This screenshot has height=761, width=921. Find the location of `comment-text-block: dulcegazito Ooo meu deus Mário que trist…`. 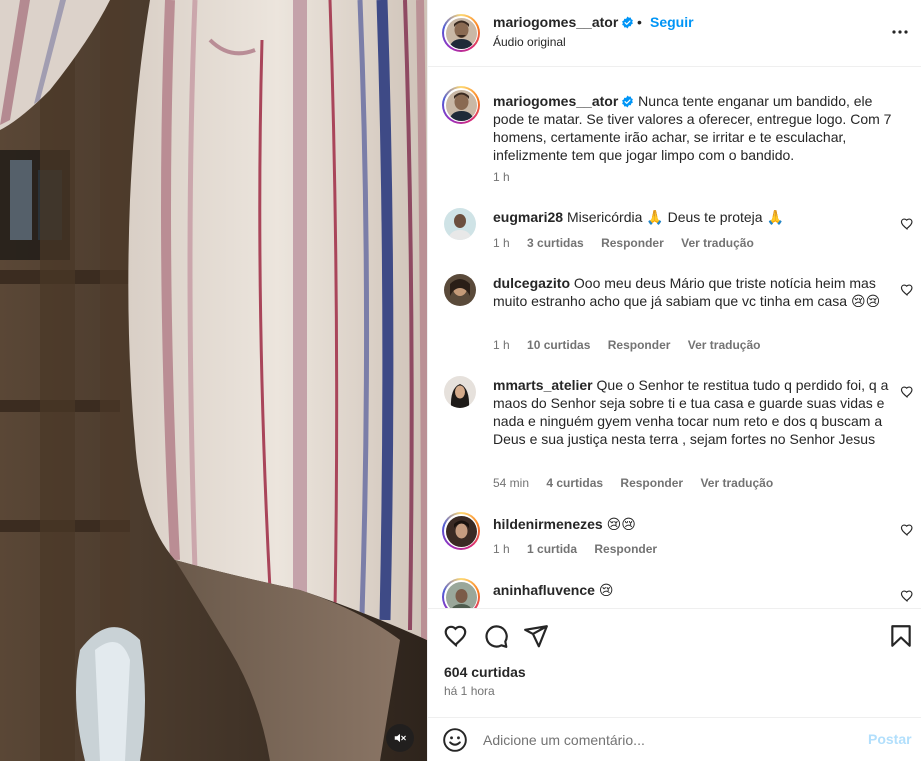

comment-text-block: dulcegazito Ooo meu deus Mário que trist… is located at coordinates (698, 292).